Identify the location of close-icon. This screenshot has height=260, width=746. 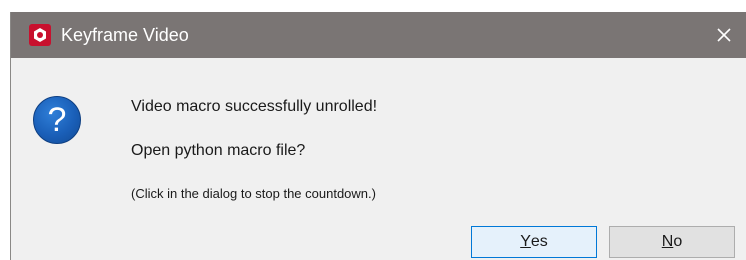
(724, 35).